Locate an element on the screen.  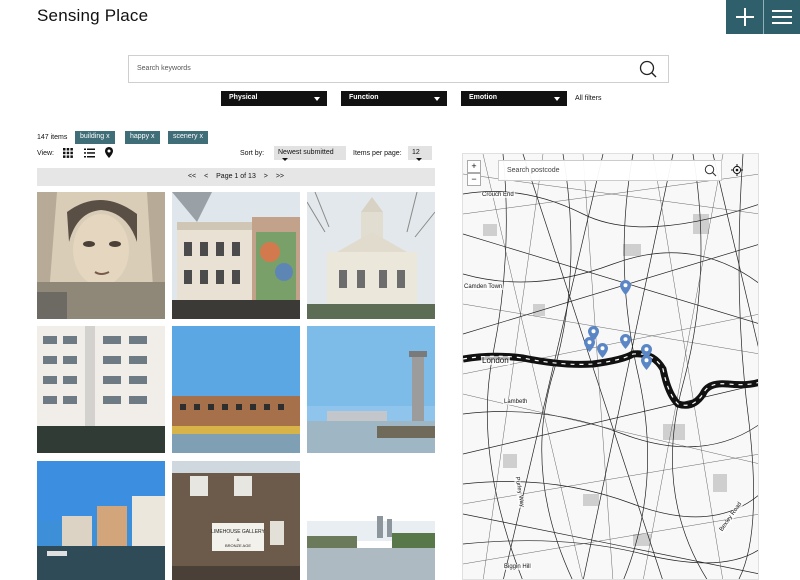
next-page-button: > is located at coordinates (266, 176).